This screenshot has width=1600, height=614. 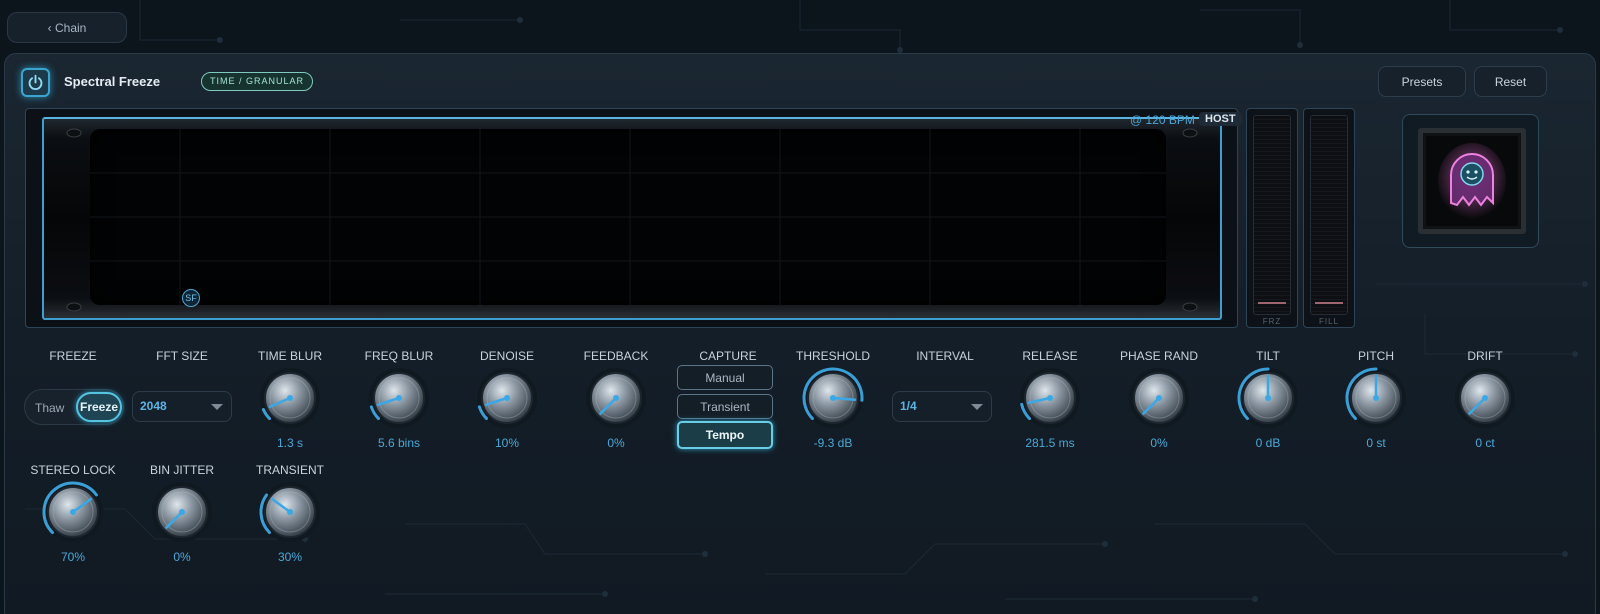 What do you see at coordinates (73, 557) in the screenshot?
I see `stereo-lock-value: 70%` at bounding box center [73, 557].